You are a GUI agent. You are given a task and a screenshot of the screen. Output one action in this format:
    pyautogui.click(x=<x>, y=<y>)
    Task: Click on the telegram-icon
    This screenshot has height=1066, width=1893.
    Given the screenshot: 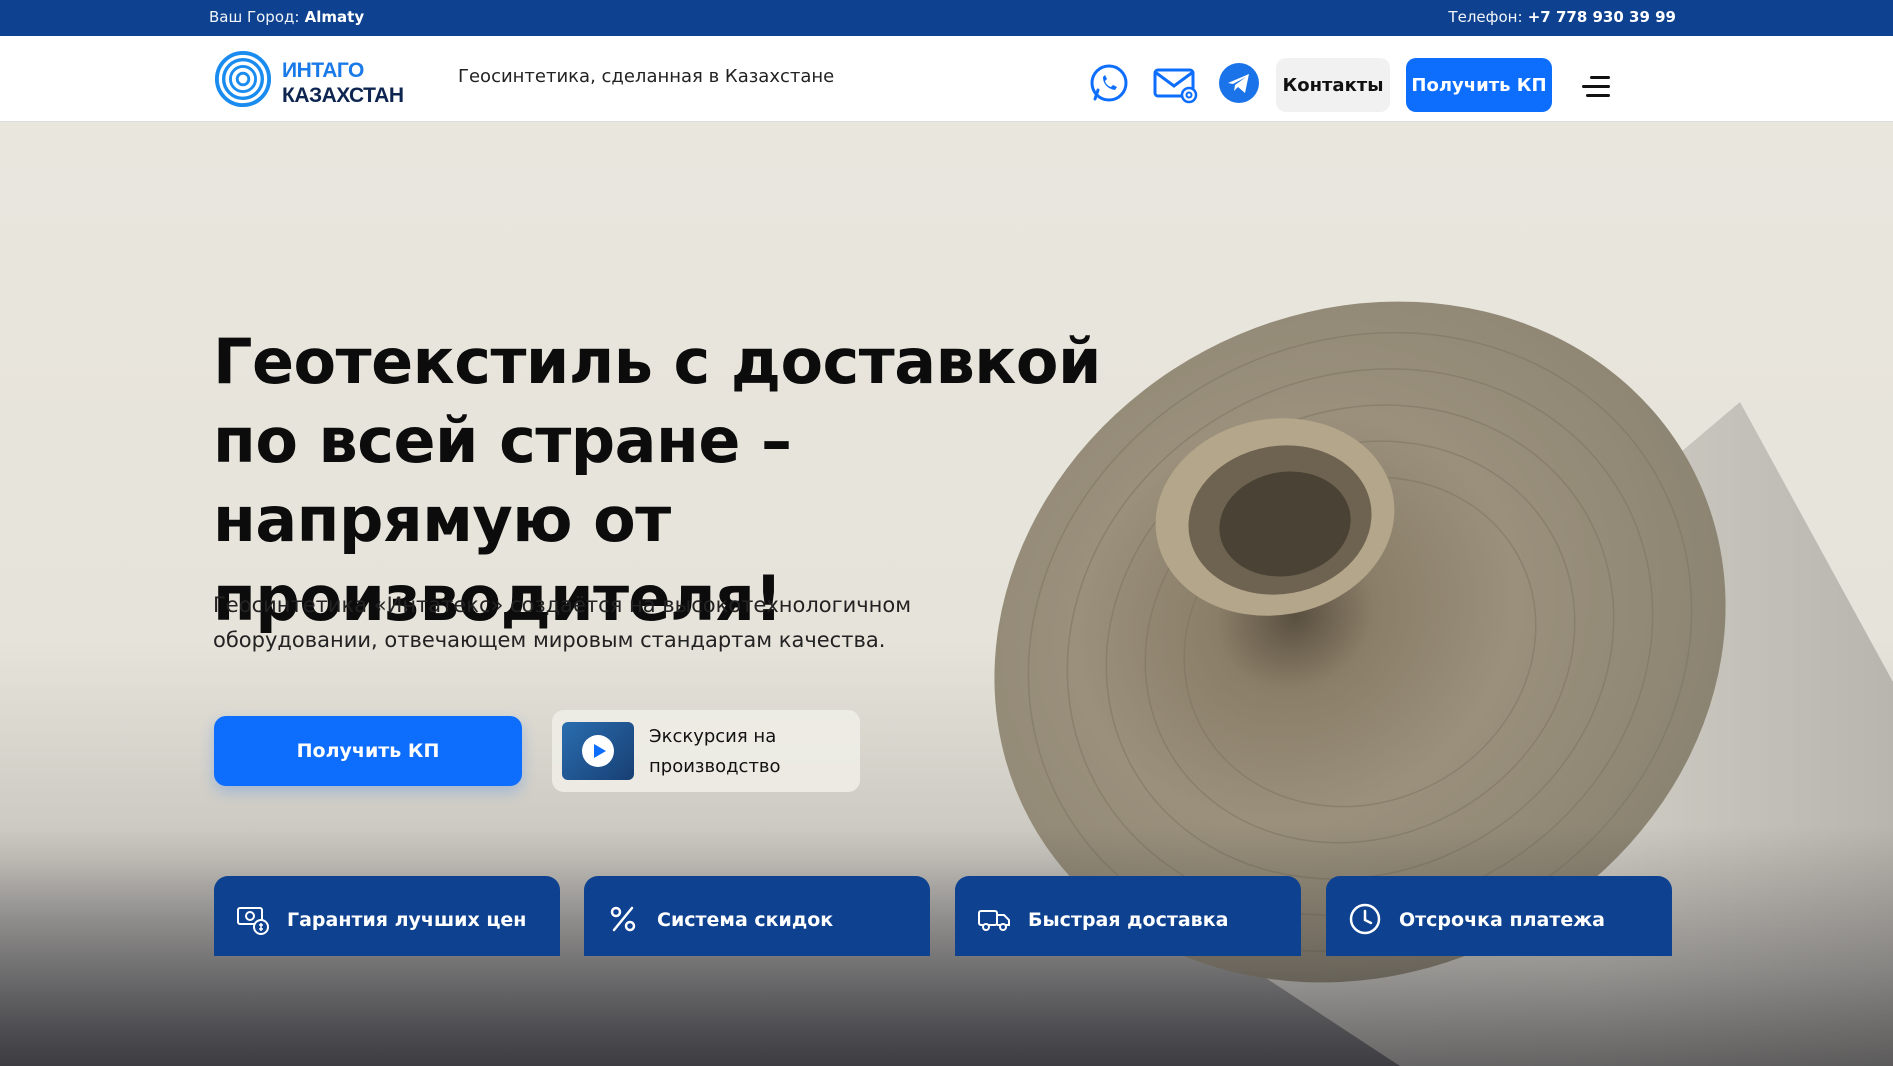 What is the action you would take?
    pyautogui.click(x=1239, y=83)
    